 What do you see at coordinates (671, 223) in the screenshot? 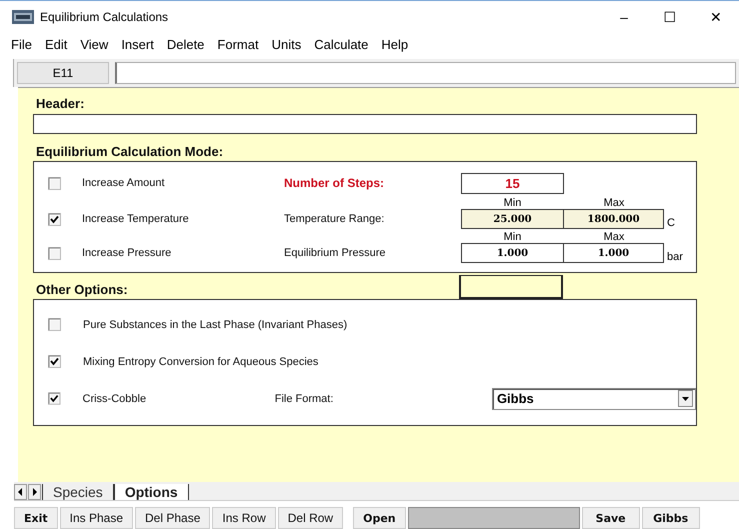
I see `unit-label: C` at bounding box center [671, 223].